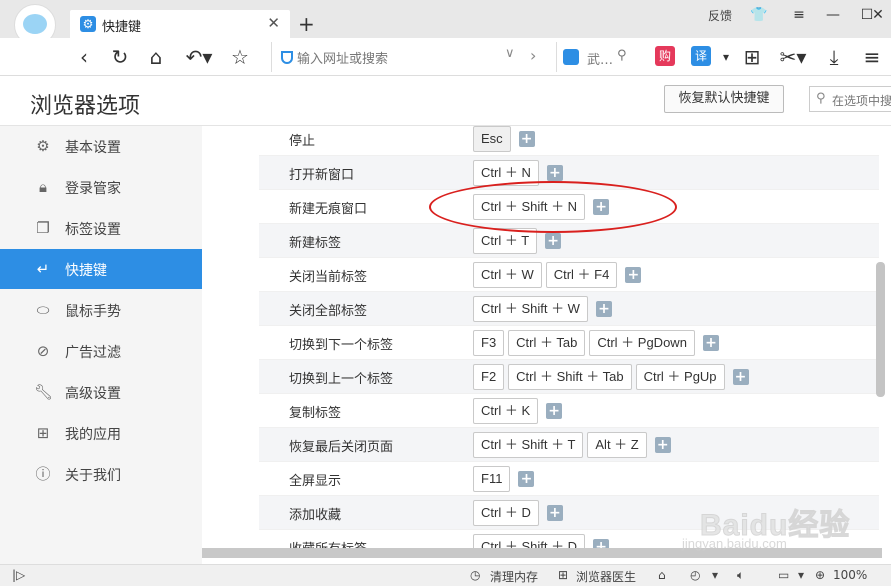 The height and width of the screenshot is (586, 891). What do you see at coordinates (489, 343) in the screenshot?
I see `shortcut-key: F3` at bounding box center [489, 343].